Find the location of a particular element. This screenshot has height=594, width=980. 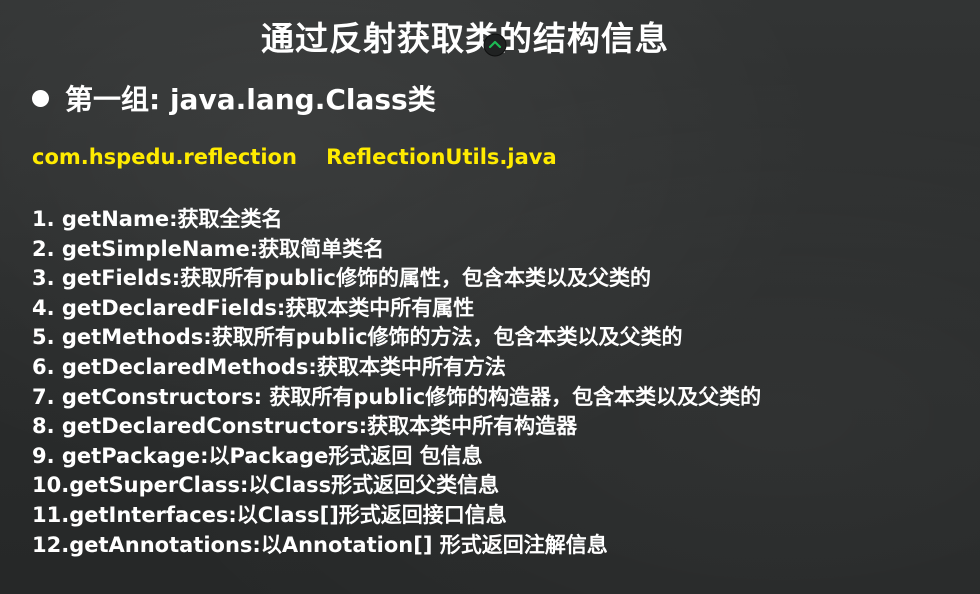

method-item: 4. getDeclaredFields:获取本类中所有属性 is located at coordinates (253, 307).